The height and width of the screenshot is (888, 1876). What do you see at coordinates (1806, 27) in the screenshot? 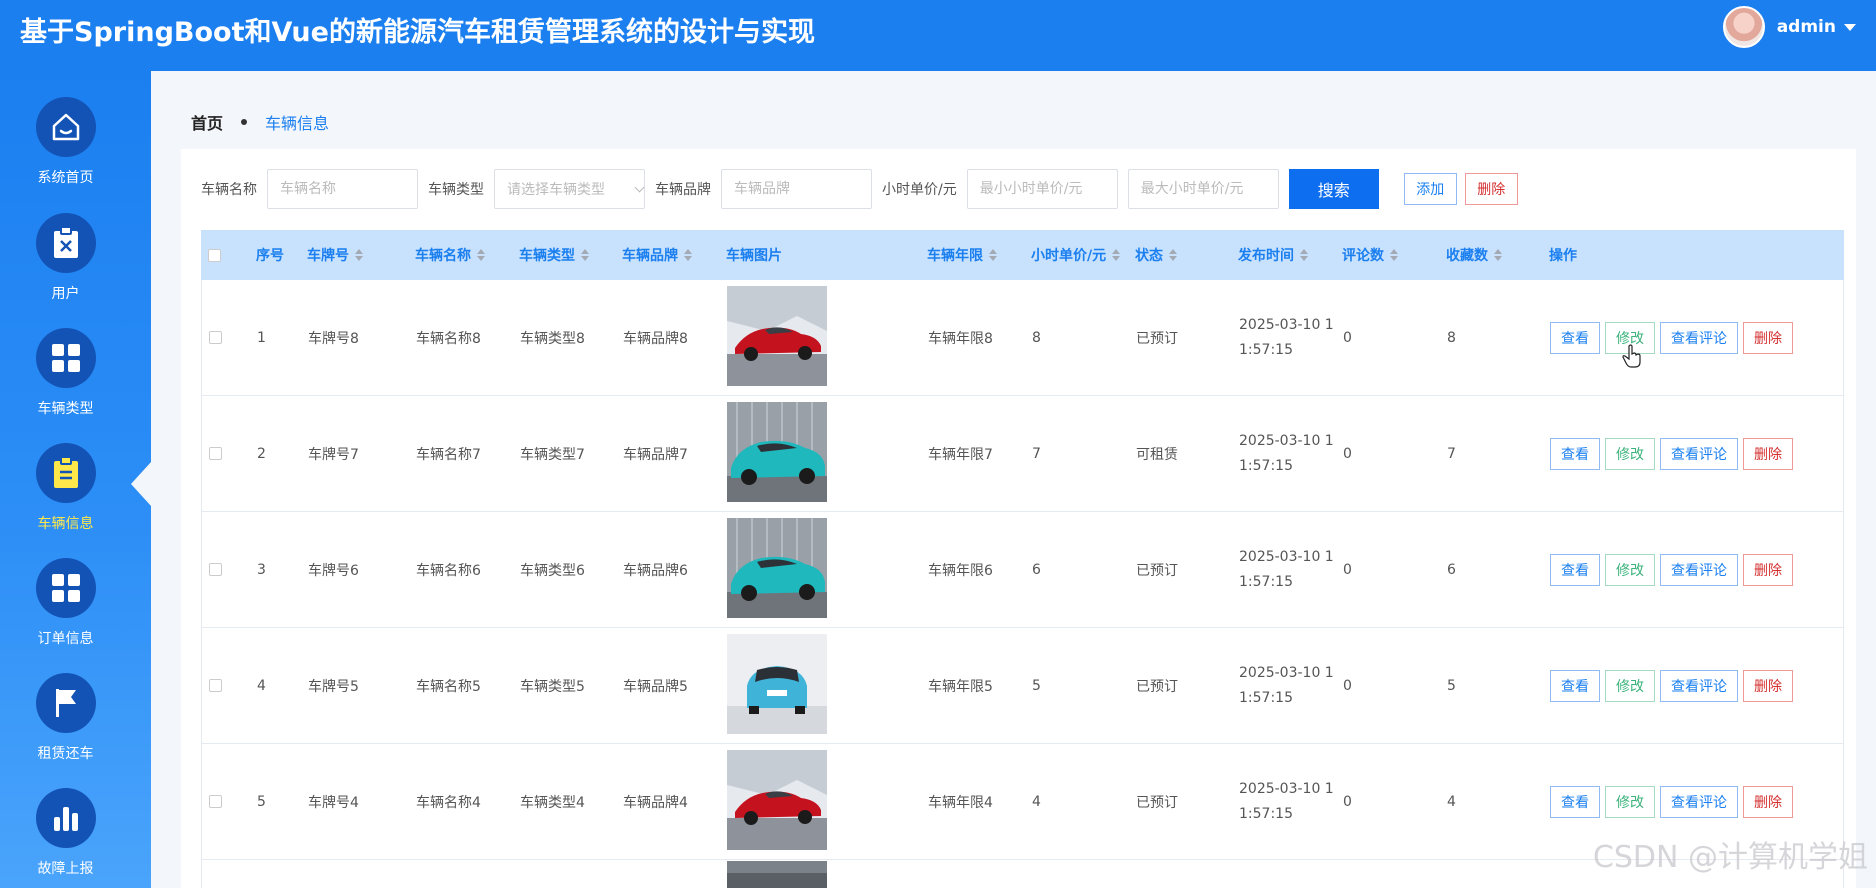
I see `user-name: admin` at bounding box center [1806, 27].